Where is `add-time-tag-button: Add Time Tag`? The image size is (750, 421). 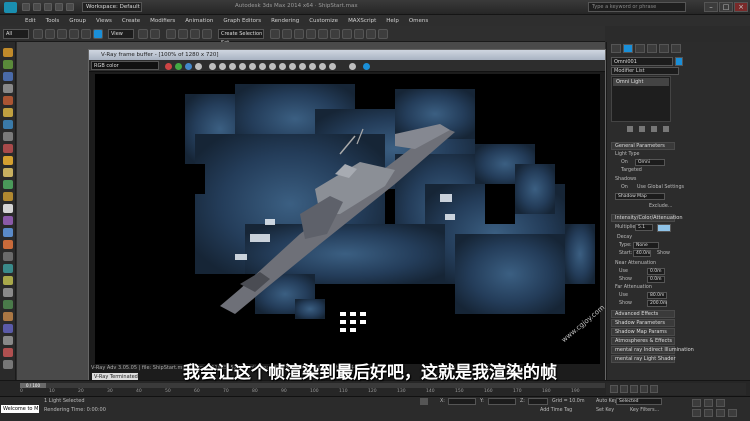 add-time-tag-button: Add Time Tag is located at coordinates (556, 410).